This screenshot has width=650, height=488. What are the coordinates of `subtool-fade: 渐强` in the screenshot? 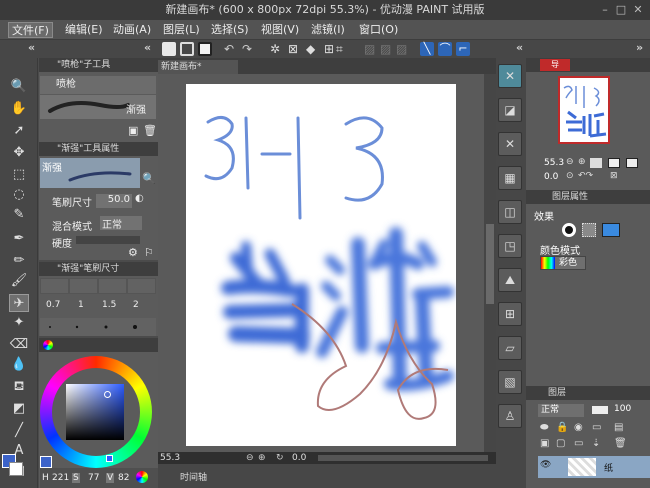 It's located at (98, 107).